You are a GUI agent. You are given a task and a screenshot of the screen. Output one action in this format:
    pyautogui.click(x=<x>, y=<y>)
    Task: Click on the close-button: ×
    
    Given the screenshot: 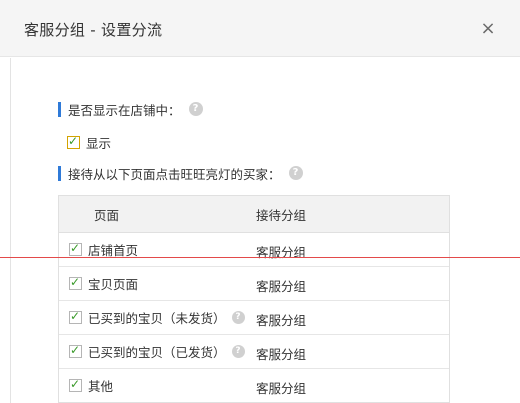 What is the action you would take?
    pyautogui.click(x=488, y=29)
    